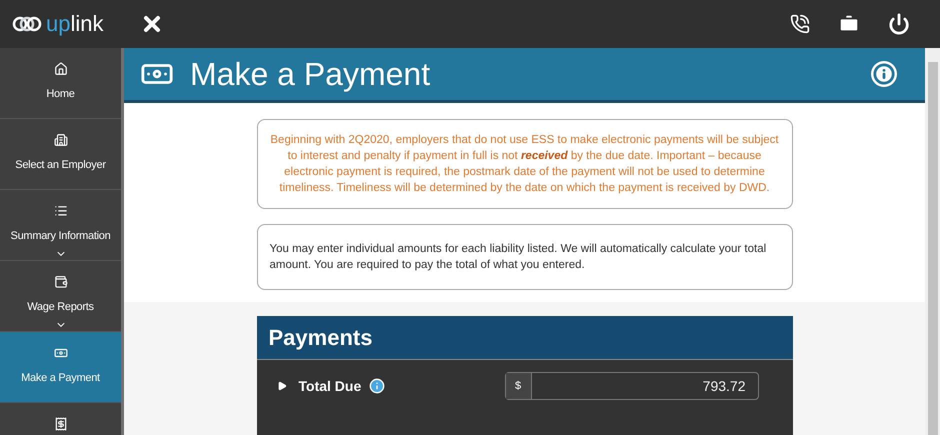  What do you see at coordinates (60, 378) in the screenshot?
I see `sidebar-label: Make a Payment` at bounding box center [60, 378].